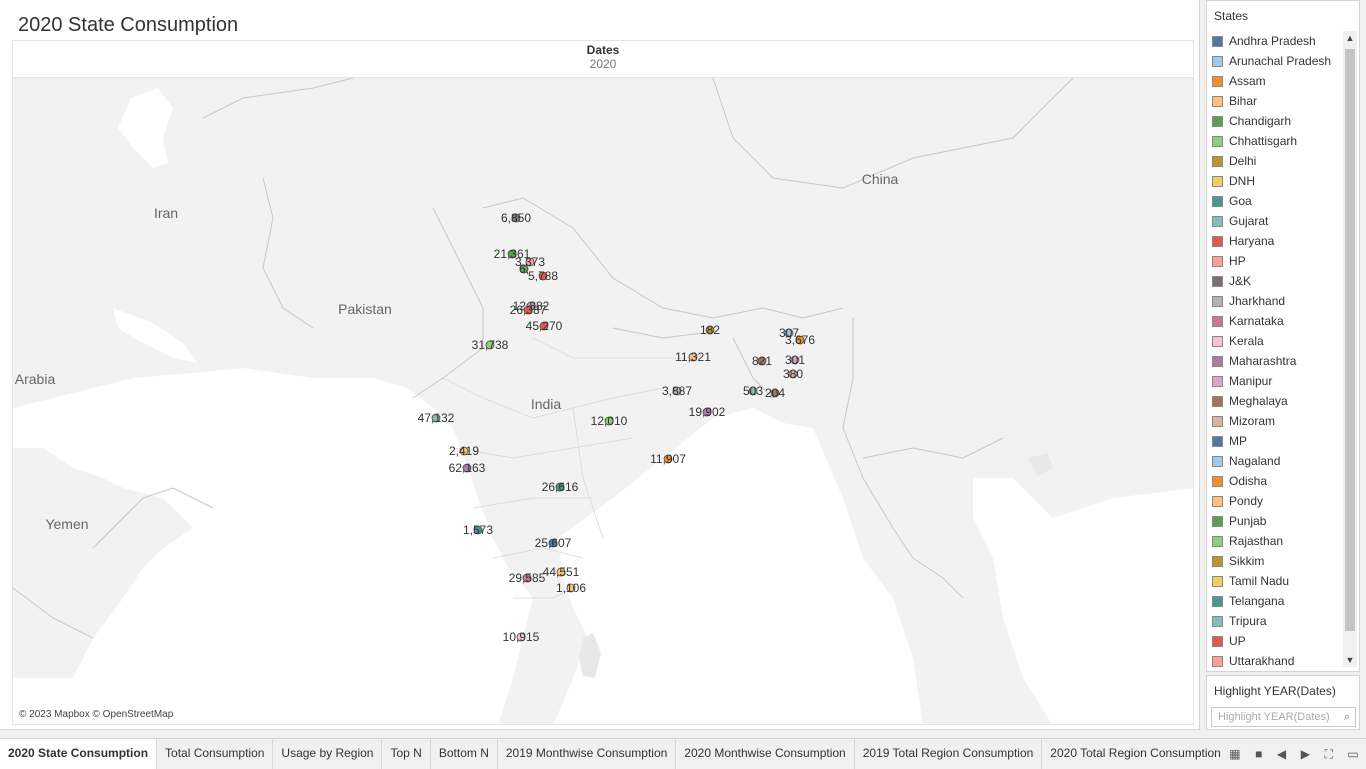 This screenshot has height=769, width=1366. What do you see at coordinates (1259, 581) in the screenshot?
I see `legend-item-label: Tamil Nadu` at bounding box center [1259, 581].